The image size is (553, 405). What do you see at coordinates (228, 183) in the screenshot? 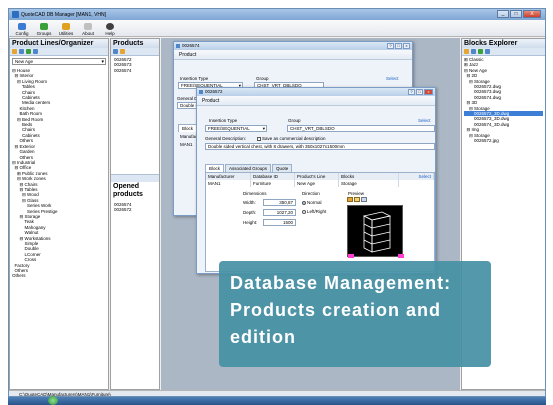
I see `grid-cell-manufacturer: MAN1` at bounding box center [228, 183].